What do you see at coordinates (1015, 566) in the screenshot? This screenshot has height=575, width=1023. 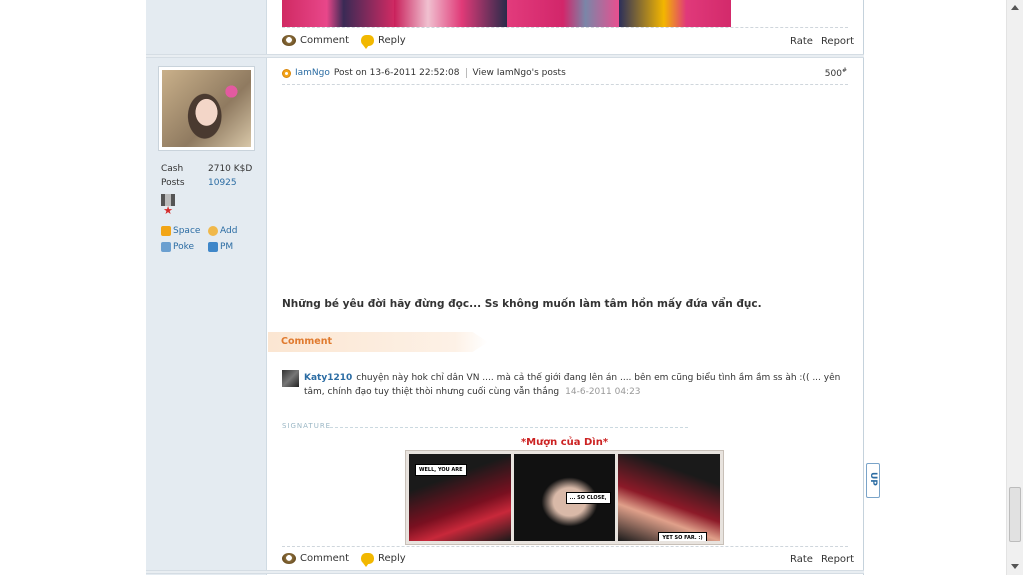 I see `scroll-down-arrow-icon` at bounding box center [1015, 566].